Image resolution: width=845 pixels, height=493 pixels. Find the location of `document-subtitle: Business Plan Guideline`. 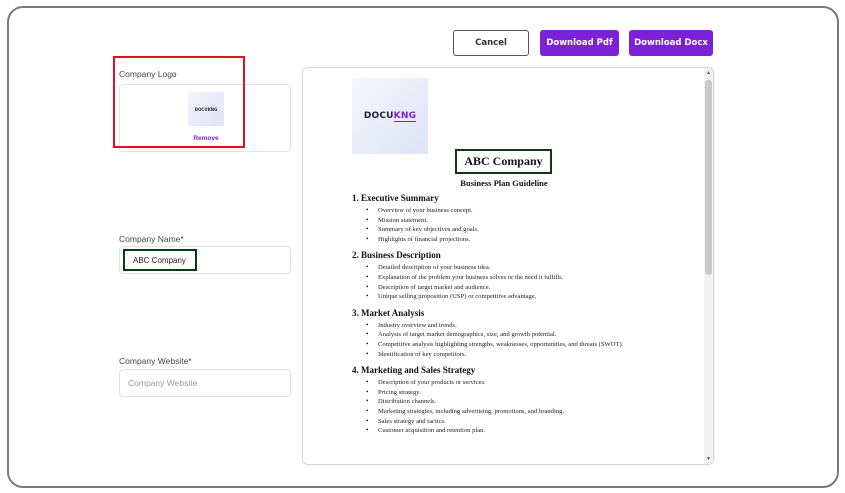

document-subtitle: Business Plan Guideline is located at coordinates (504, 183).